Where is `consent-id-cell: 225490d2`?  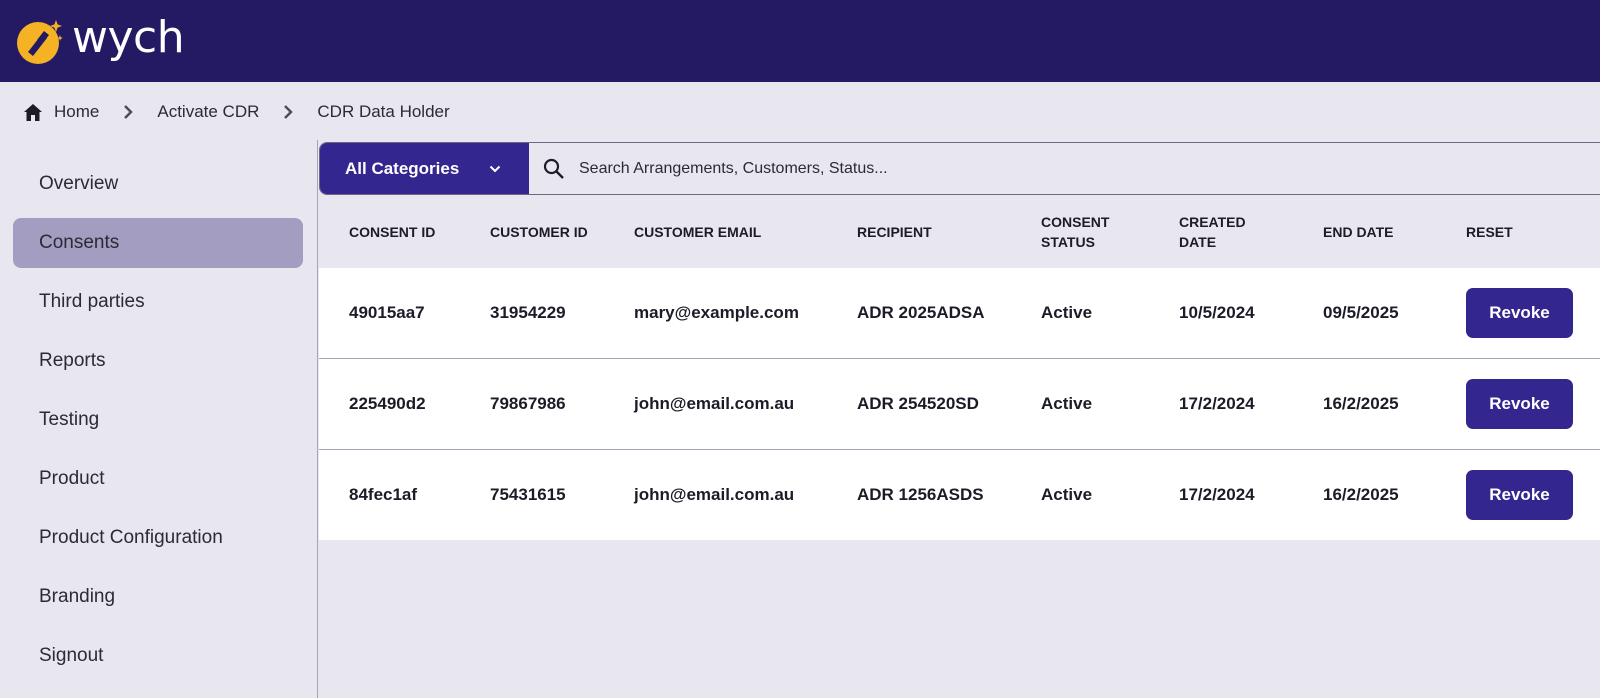
consent-id-cell: 225490d2 is located at coordinates (387, 403).